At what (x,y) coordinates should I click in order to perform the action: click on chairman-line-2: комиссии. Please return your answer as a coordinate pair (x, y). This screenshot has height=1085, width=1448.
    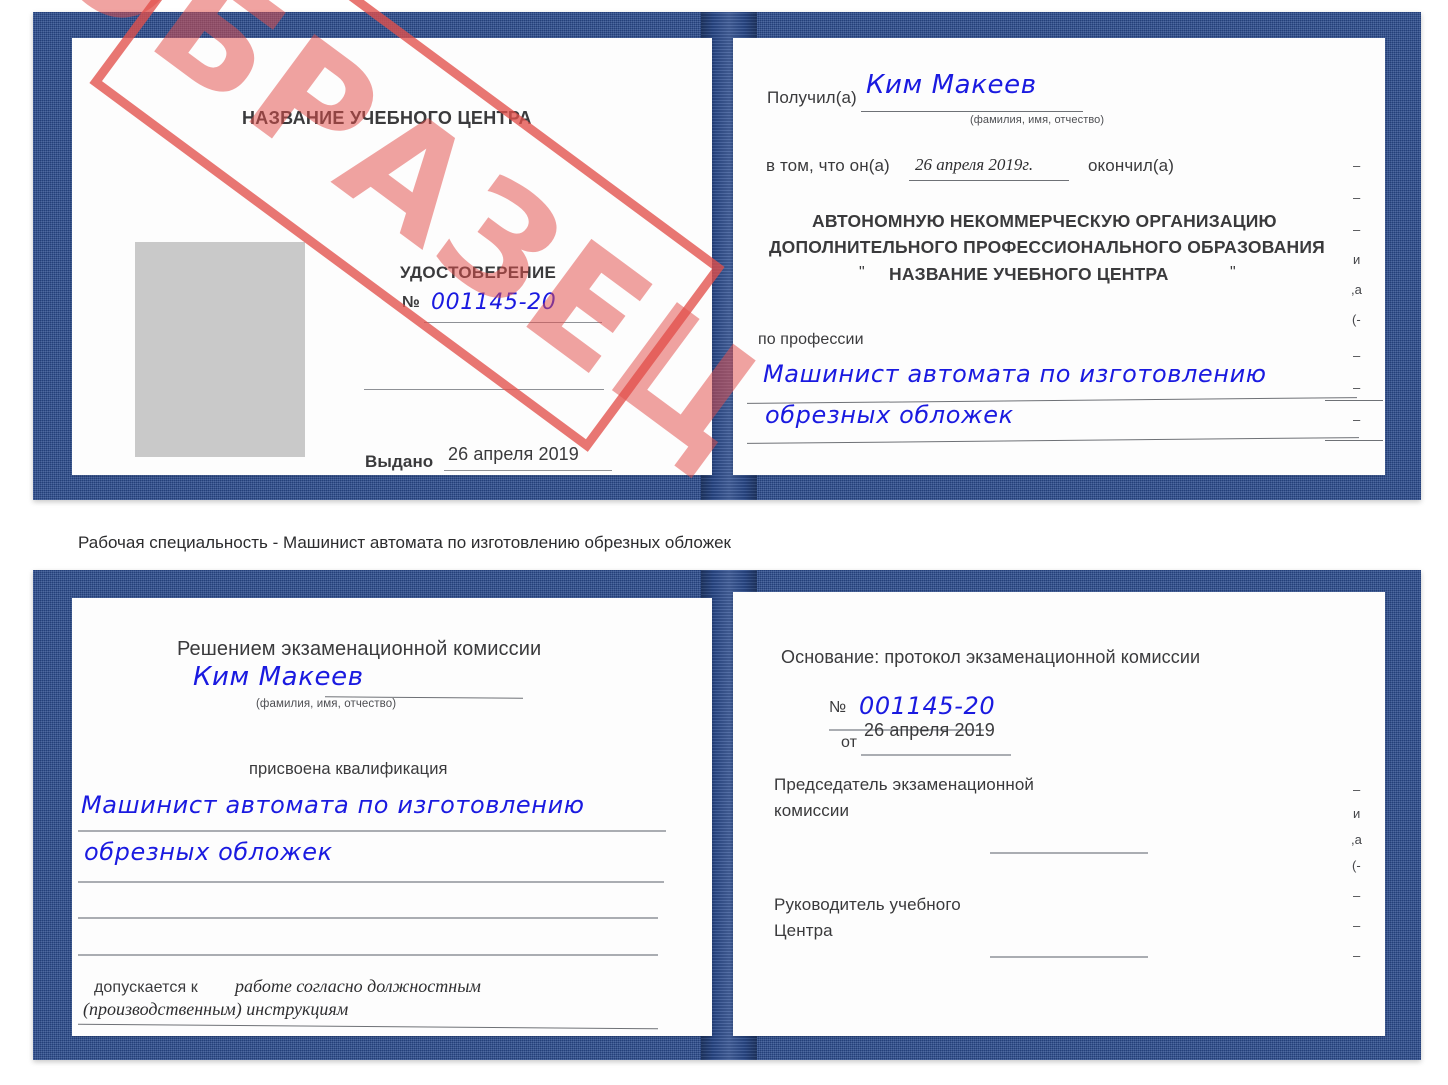
    Looking at the image, I should click on (812, 810).